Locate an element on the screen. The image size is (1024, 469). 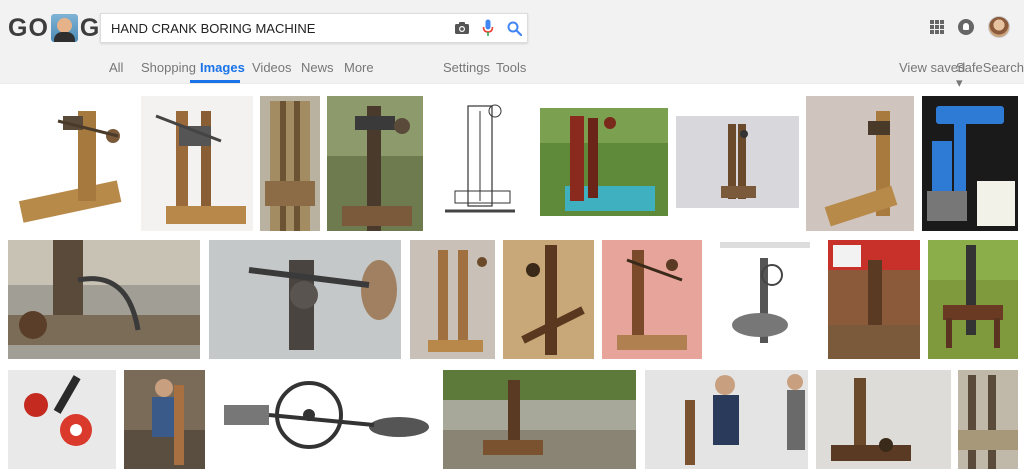
logo-text-left: GO is located at coordinates (28, 27).